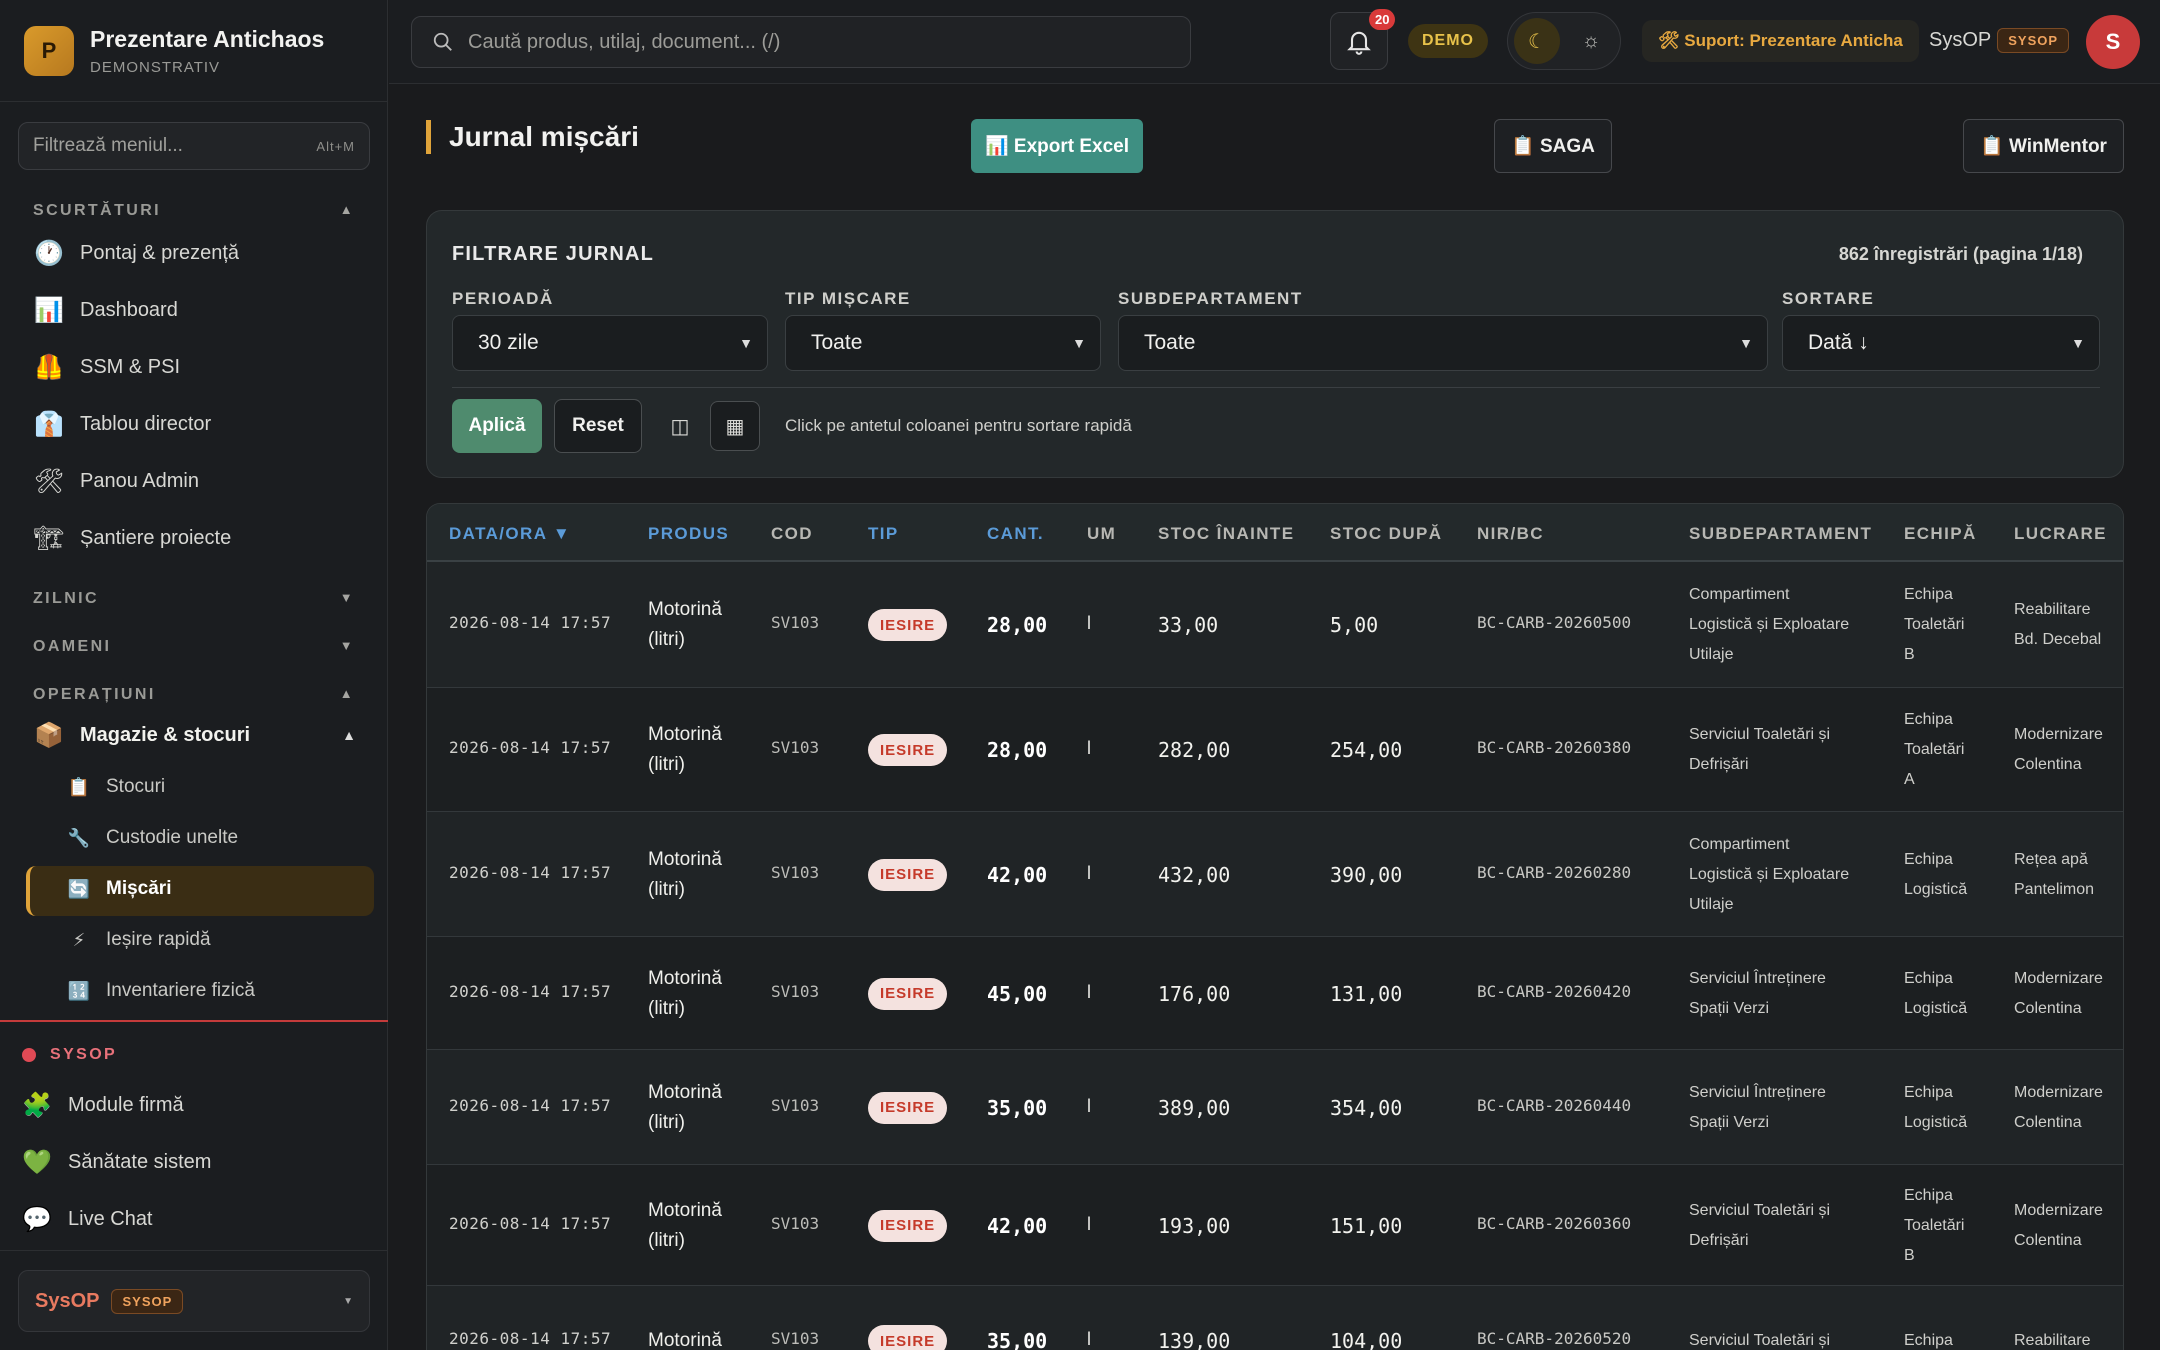 This screenshot has height=1350, width=2160. I want to click on grid-view-icon: ▦, so click(735, 426).